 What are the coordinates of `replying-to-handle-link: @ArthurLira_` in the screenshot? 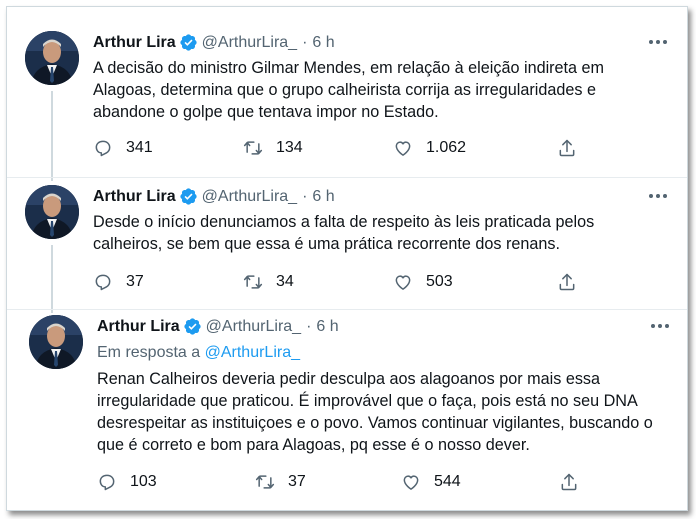 It's located at (252, 352).